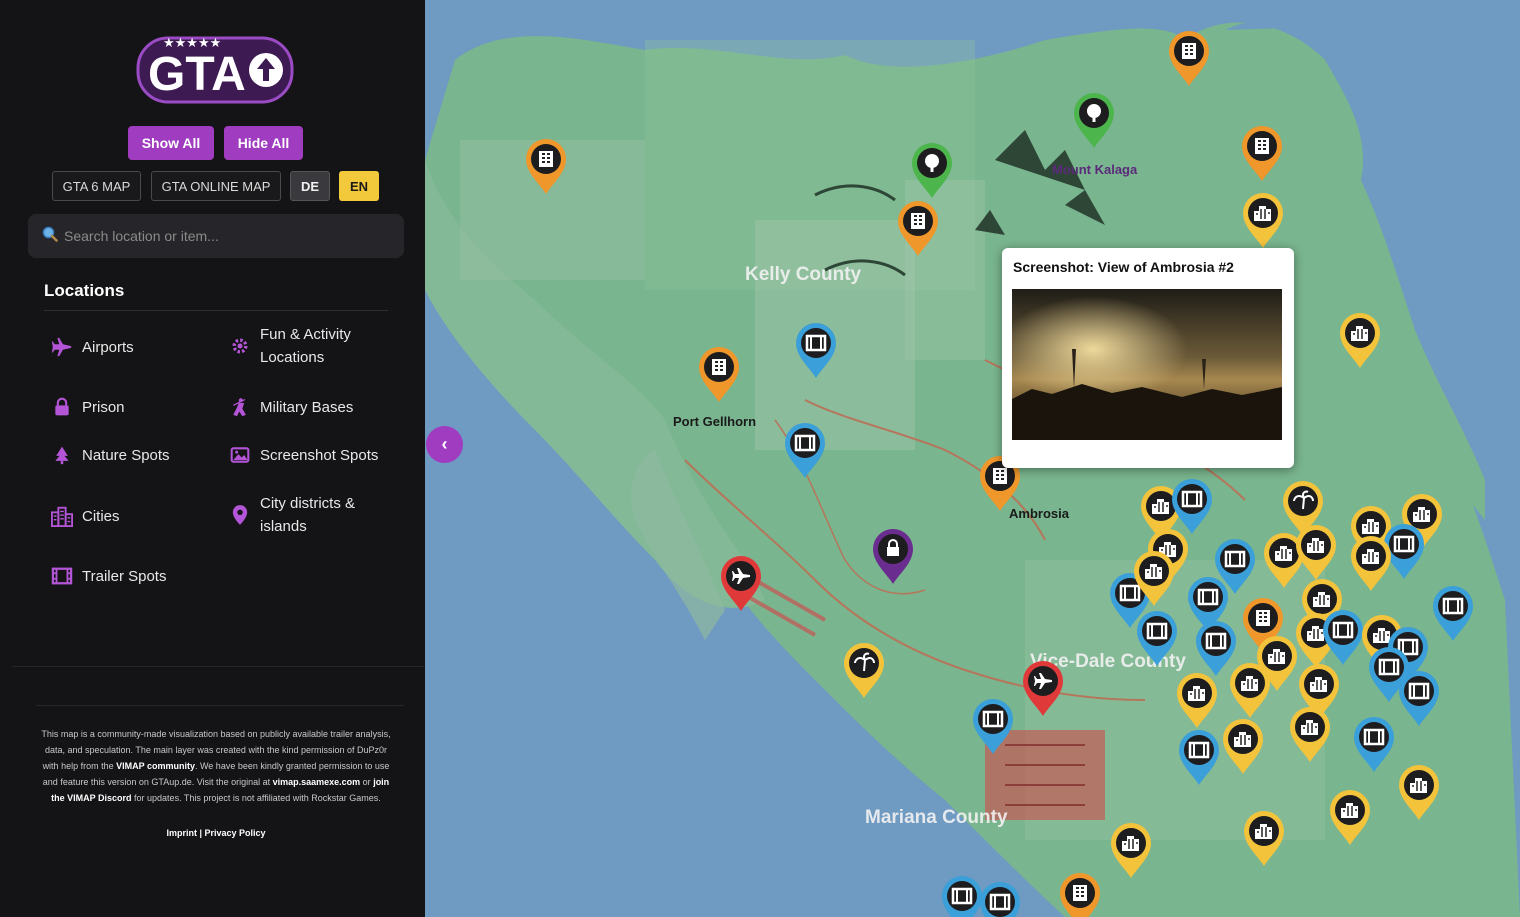 This screenshot has width=1520, height=917. I want to click on screenshot-image, so click(1147, 364).